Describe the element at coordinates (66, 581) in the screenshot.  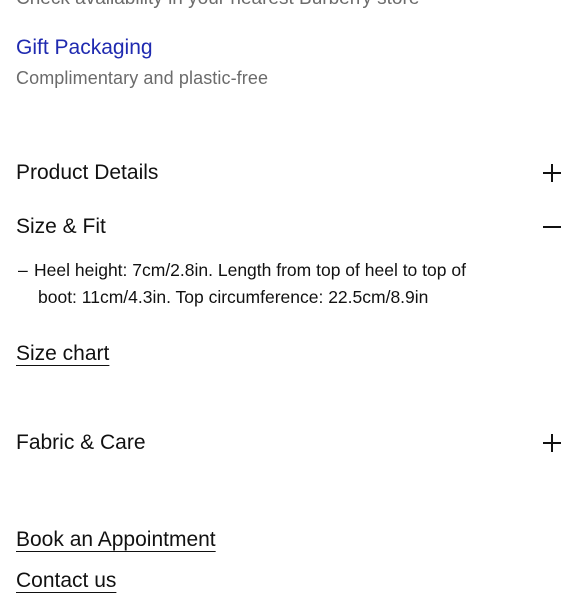
I see `contact-us-link: Contact us` at that location.